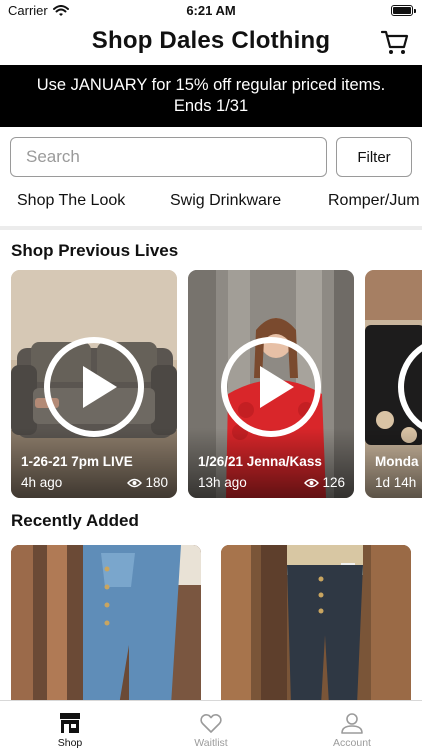  What do you see at coordinates (156, 482) in the screenshot?
I see `views-count: 180` at bounding box center [156, 482].